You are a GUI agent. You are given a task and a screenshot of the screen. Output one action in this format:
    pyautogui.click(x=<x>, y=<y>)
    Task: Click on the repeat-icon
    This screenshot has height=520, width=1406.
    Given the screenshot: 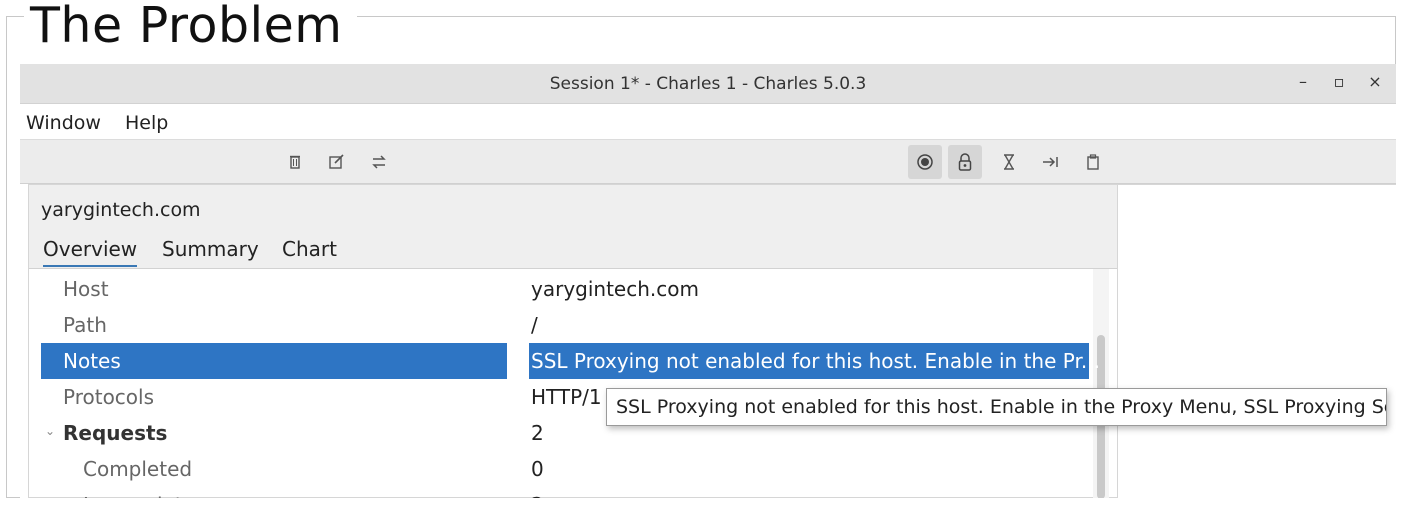 What is the action you would take?
    pyautogui.click(x=379, y=162)
    